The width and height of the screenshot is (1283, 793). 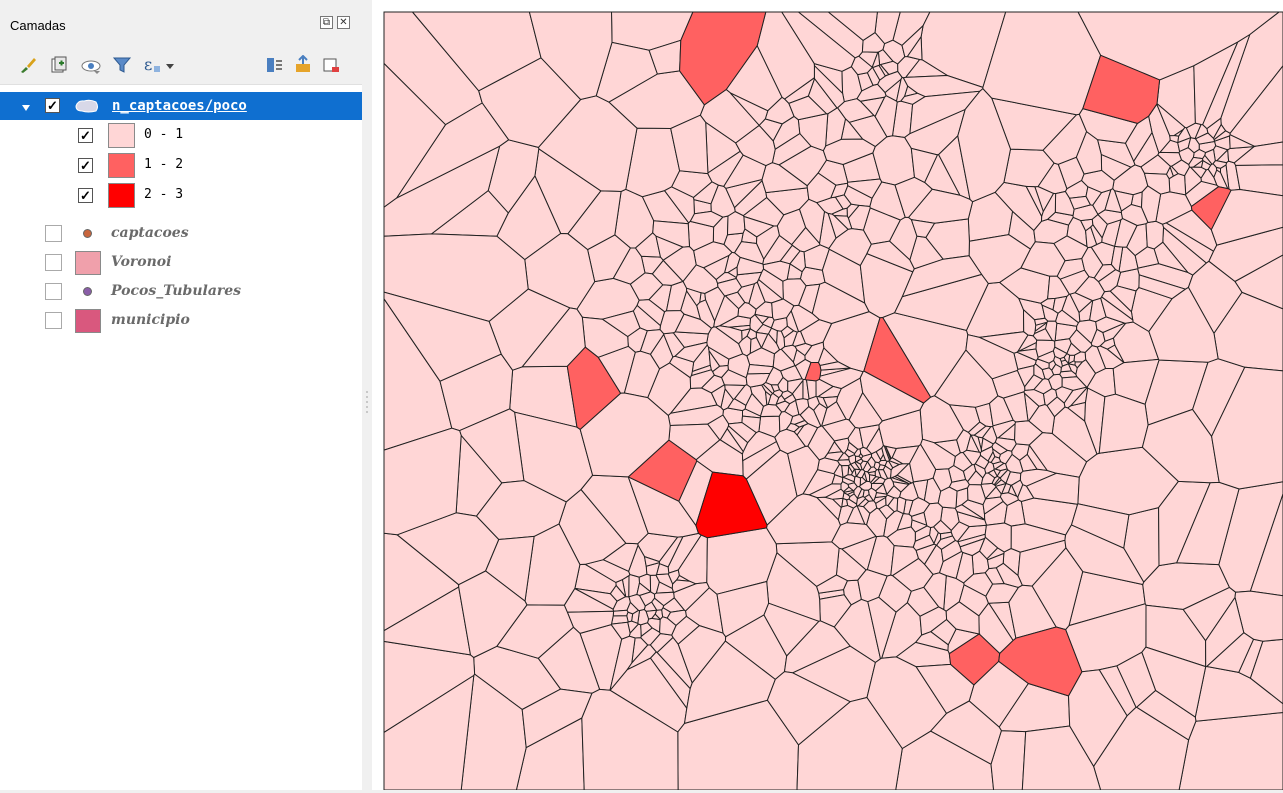 I want to click on expand-all-icon, so click(x=274, y=65).